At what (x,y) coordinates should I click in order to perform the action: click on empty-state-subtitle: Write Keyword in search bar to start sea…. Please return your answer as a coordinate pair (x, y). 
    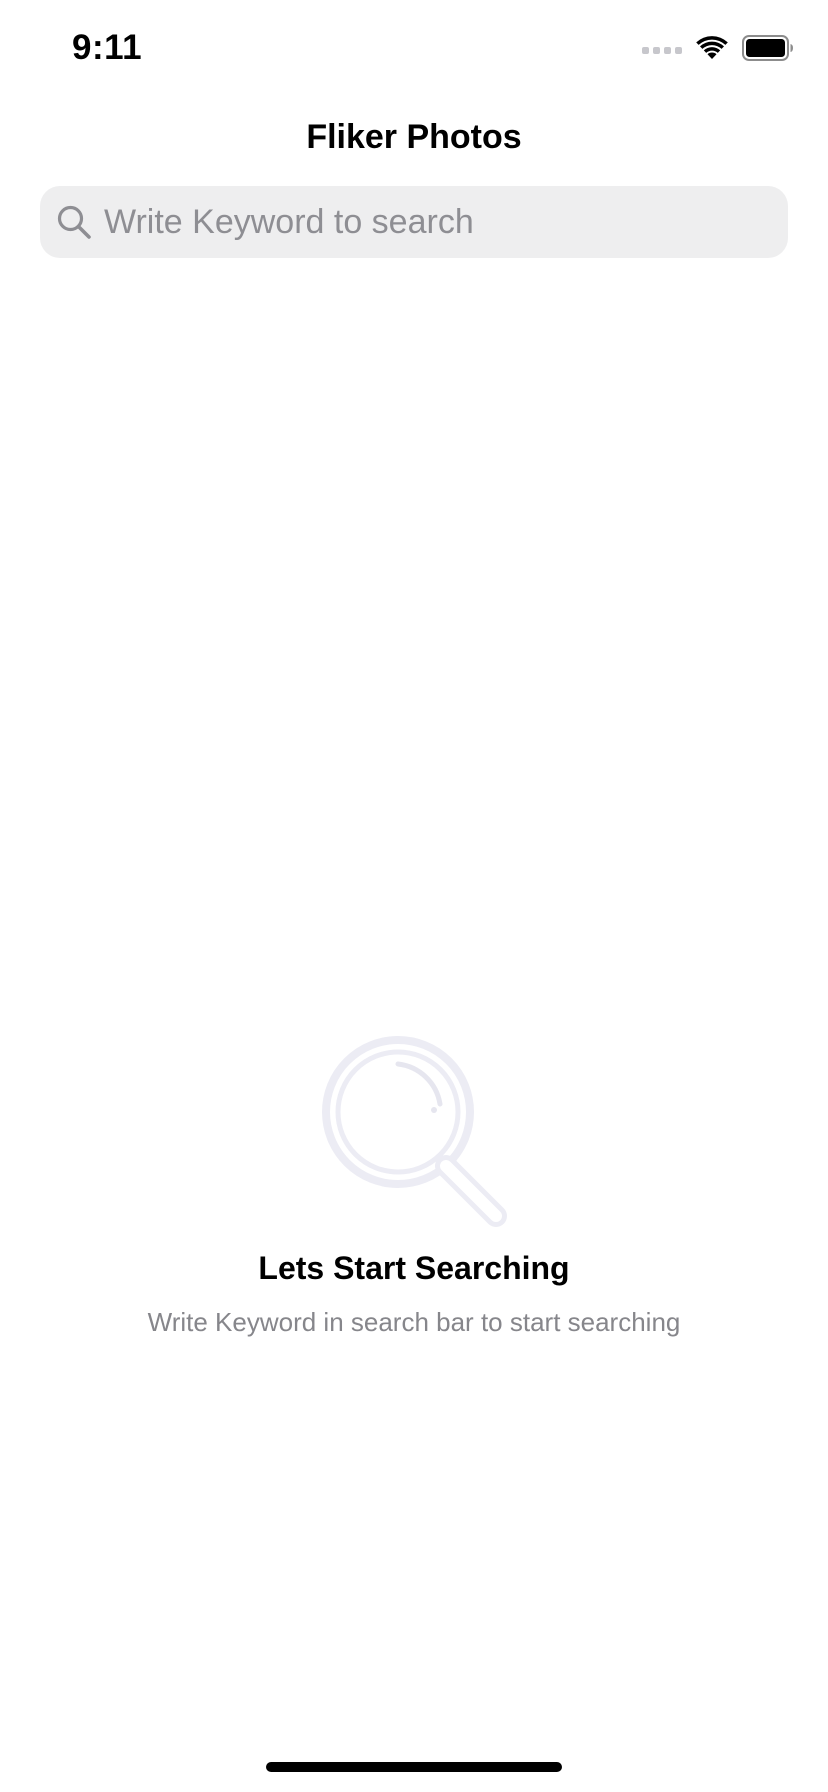
    Looking at the image, I should click on (414, 1322).